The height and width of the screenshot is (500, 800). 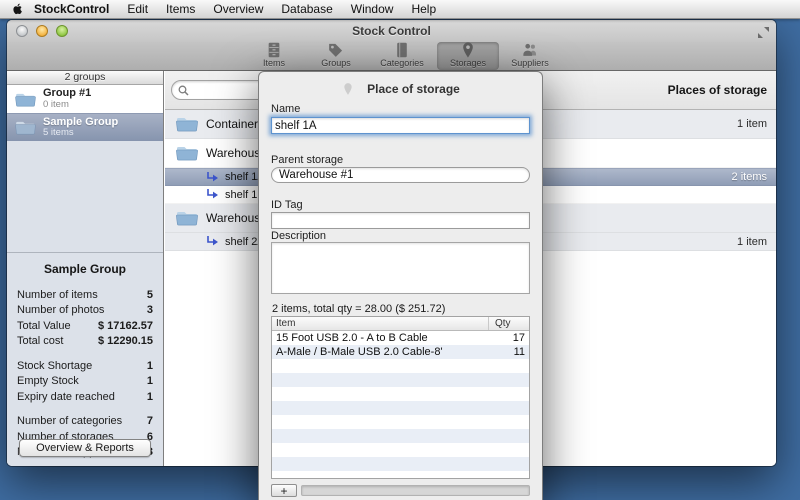 What do you see at coordinates (359, 352) in the screenshot?
I see `item-name-cell: A-Male / B-Male USB 2.0 Cable-8'` at bounding box center [359, 352].